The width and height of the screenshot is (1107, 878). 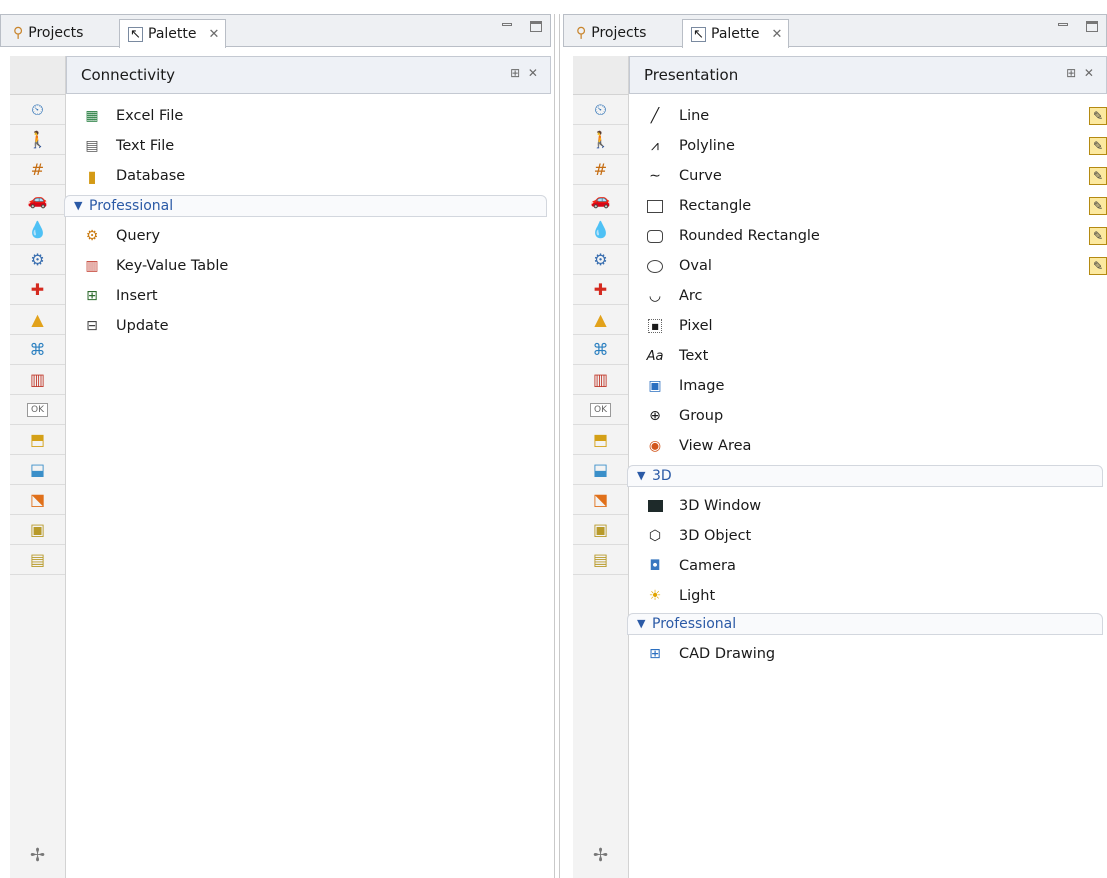 I want to click on palette-item: ⊞ CAD Drawing, so click(x=710, y=654).